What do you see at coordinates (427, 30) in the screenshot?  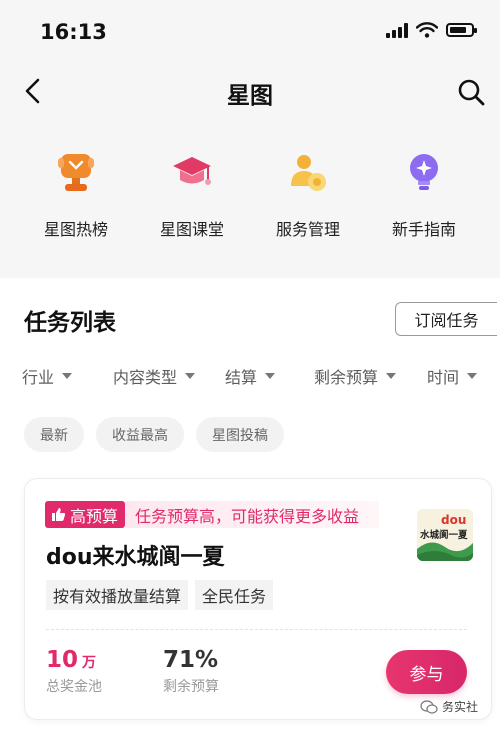 I see `wifi-icon` at bounding box center [427, 30].